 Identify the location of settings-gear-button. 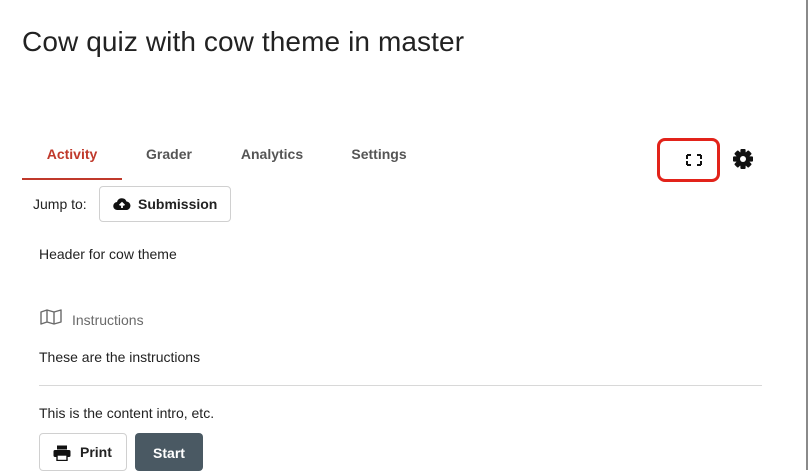
(743, 159).